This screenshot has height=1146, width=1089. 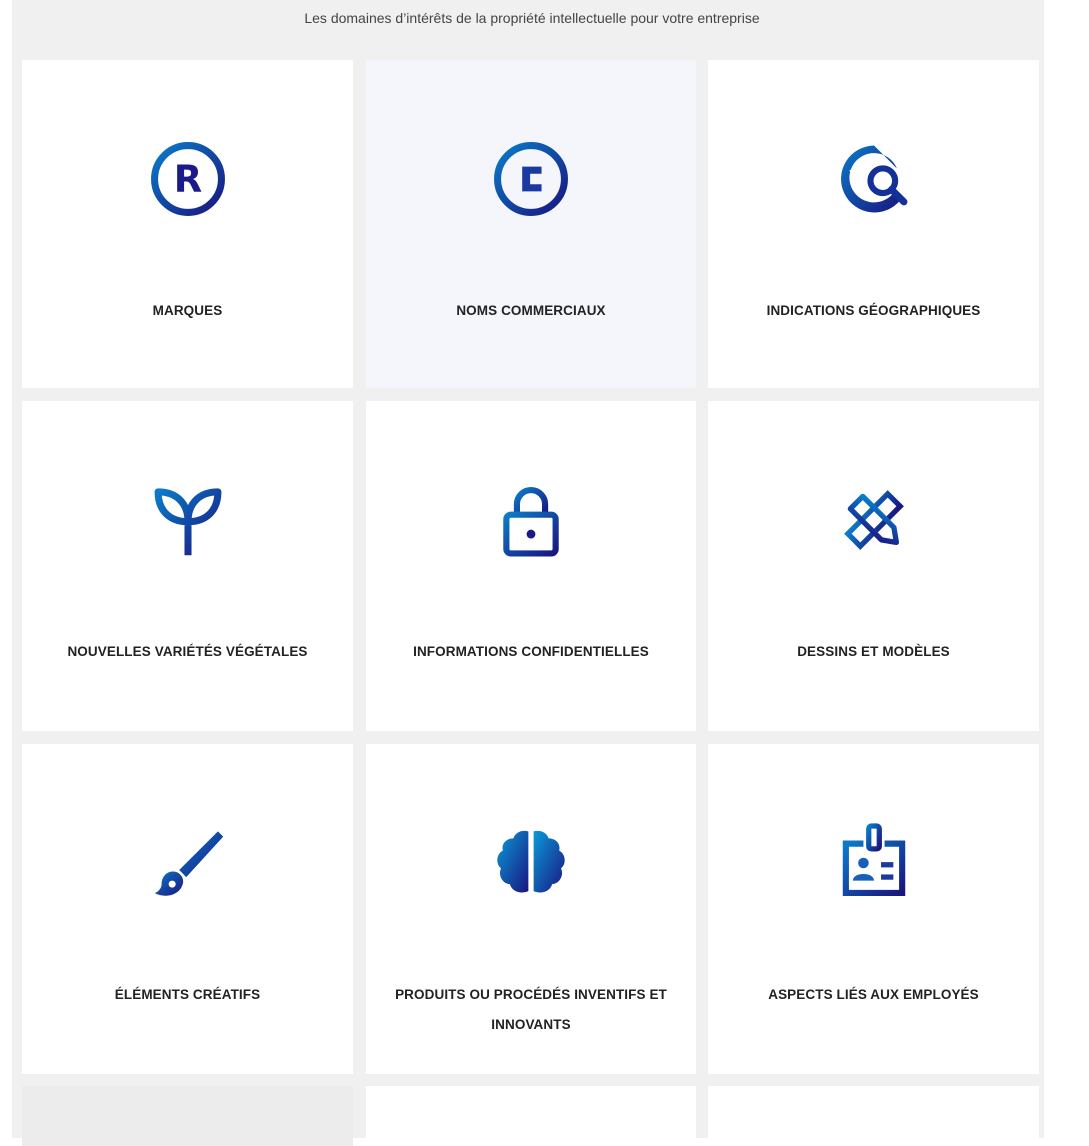 I want to click on tile-informations-confidentielles: INFORMATIONS CONFIDENTIELLES, so click(x=531, y=566).